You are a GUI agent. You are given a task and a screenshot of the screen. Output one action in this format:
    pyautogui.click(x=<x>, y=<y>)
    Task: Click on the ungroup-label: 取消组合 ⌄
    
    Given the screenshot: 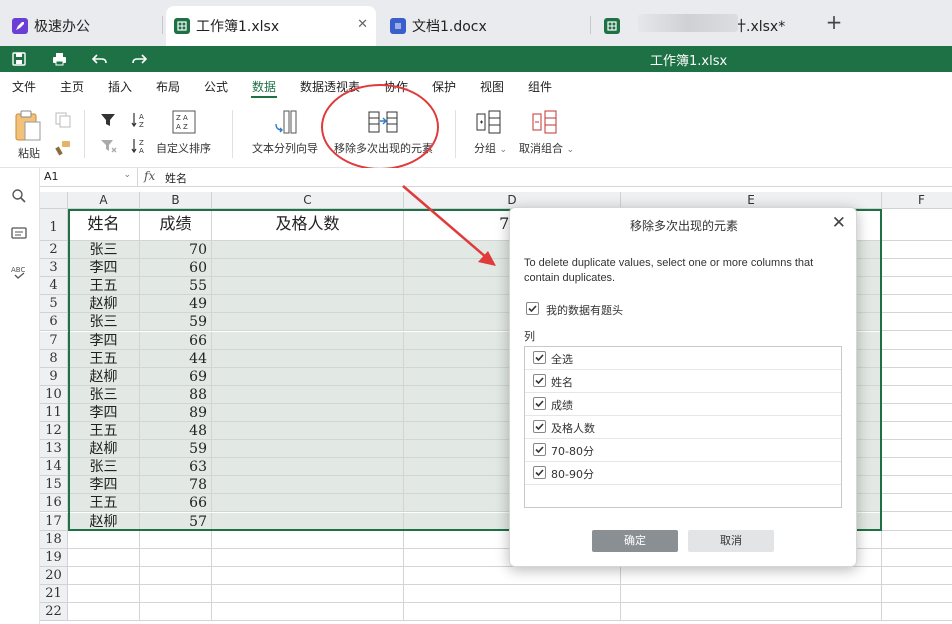 What is the action you would take?
    pyautogui.click(x=546, y=148)
    